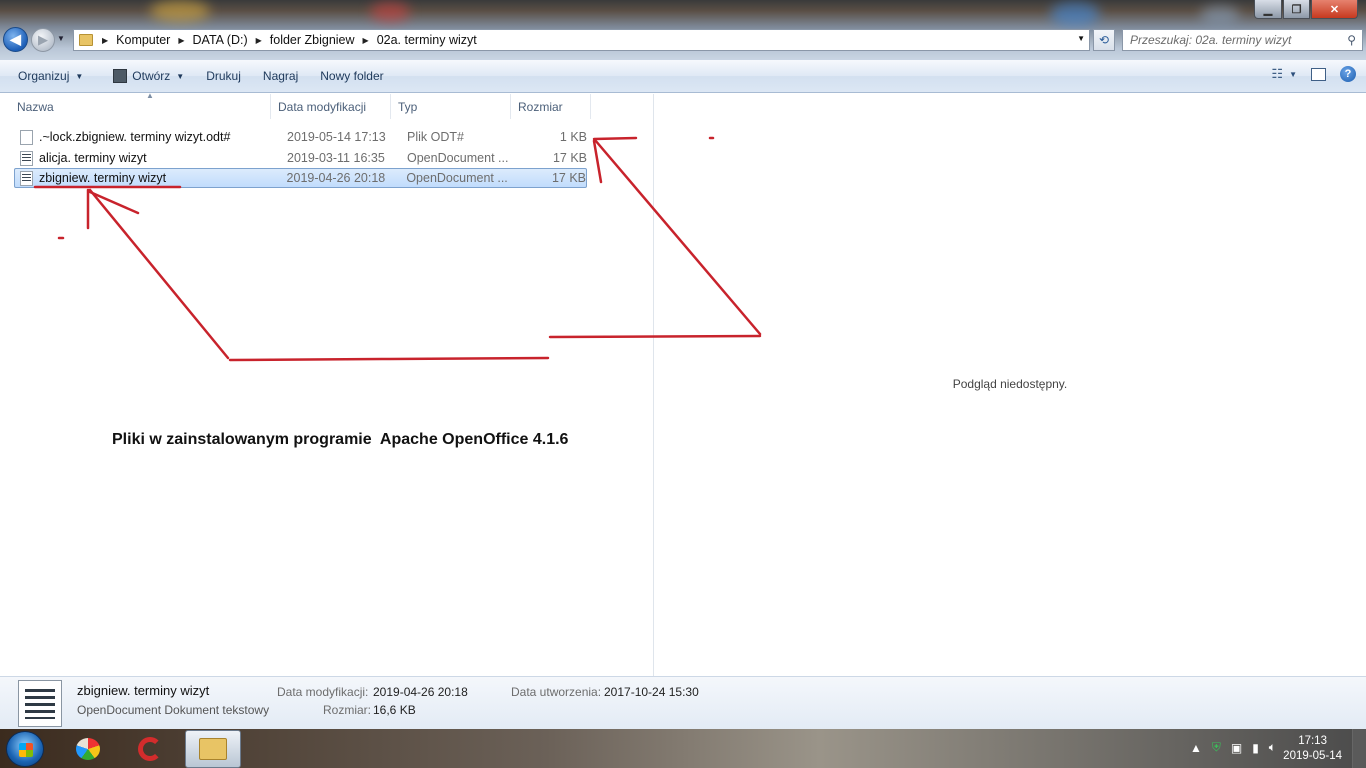  Describe the element at coordinates (135, 137) in the screenshot. I see `file-name: .~lock.zbigniew. terminy wizyt.odt#` at that location.